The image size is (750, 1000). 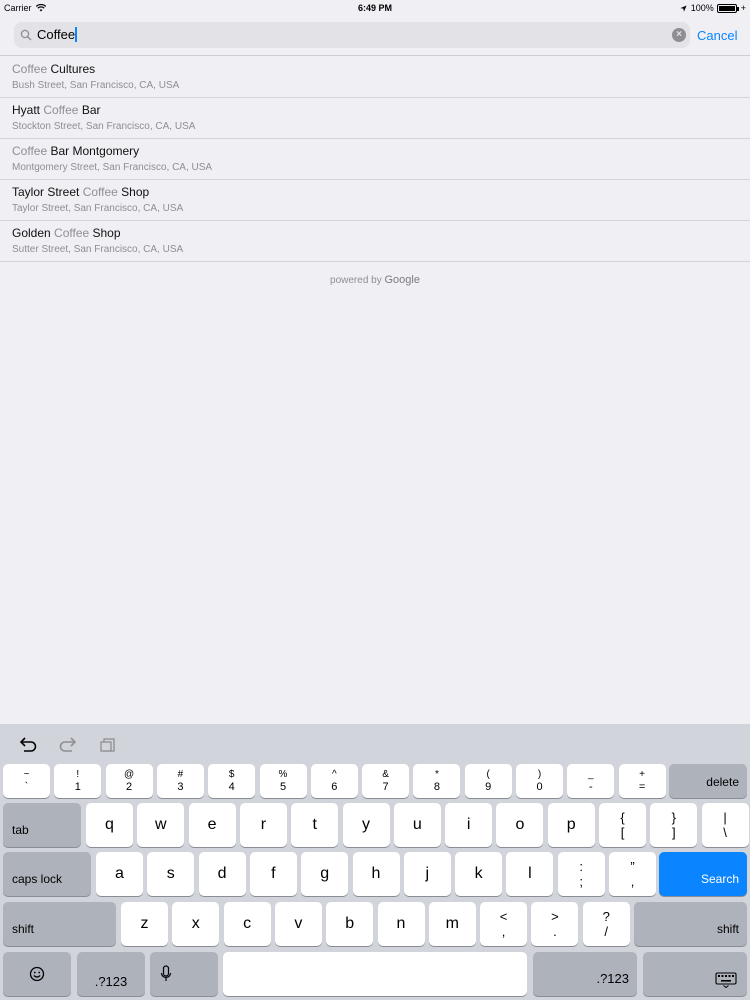 I want to click on key-symbol-label: ;, so click(x=581, y=881).